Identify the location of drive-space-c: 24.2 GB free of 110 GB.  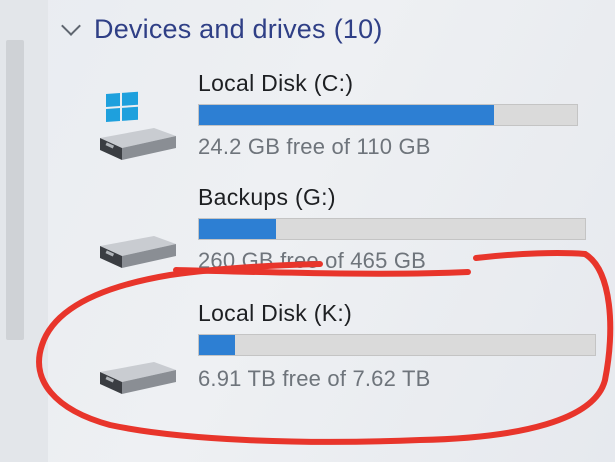
(314, 146).